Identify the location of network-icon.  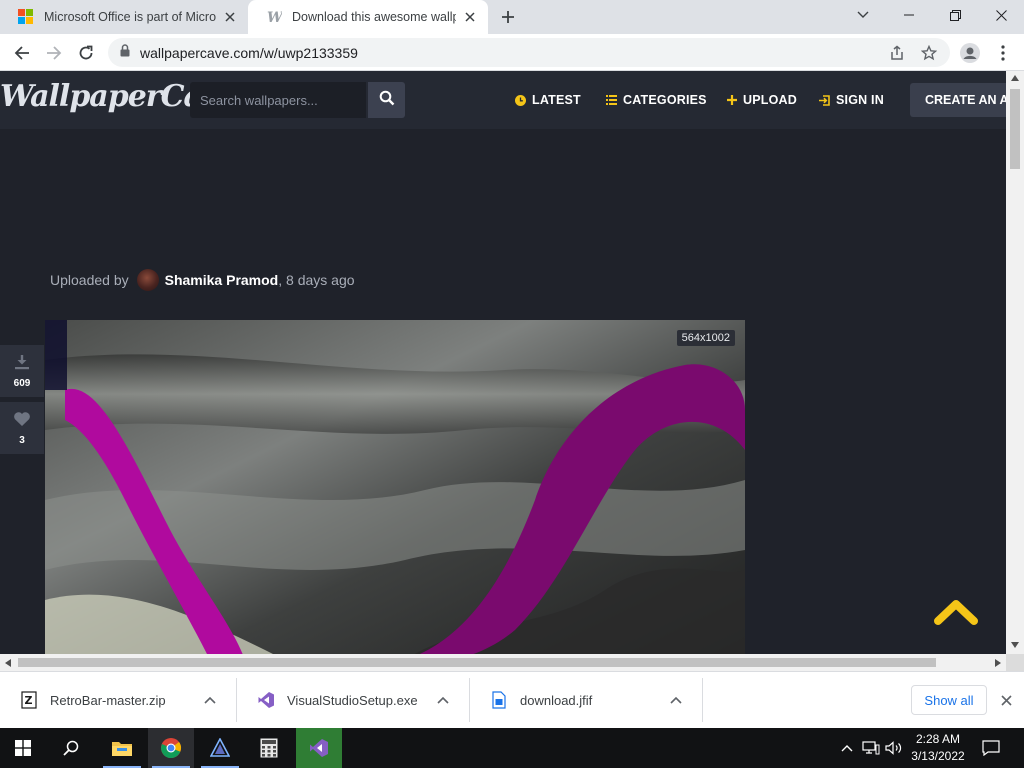
(871, 748).